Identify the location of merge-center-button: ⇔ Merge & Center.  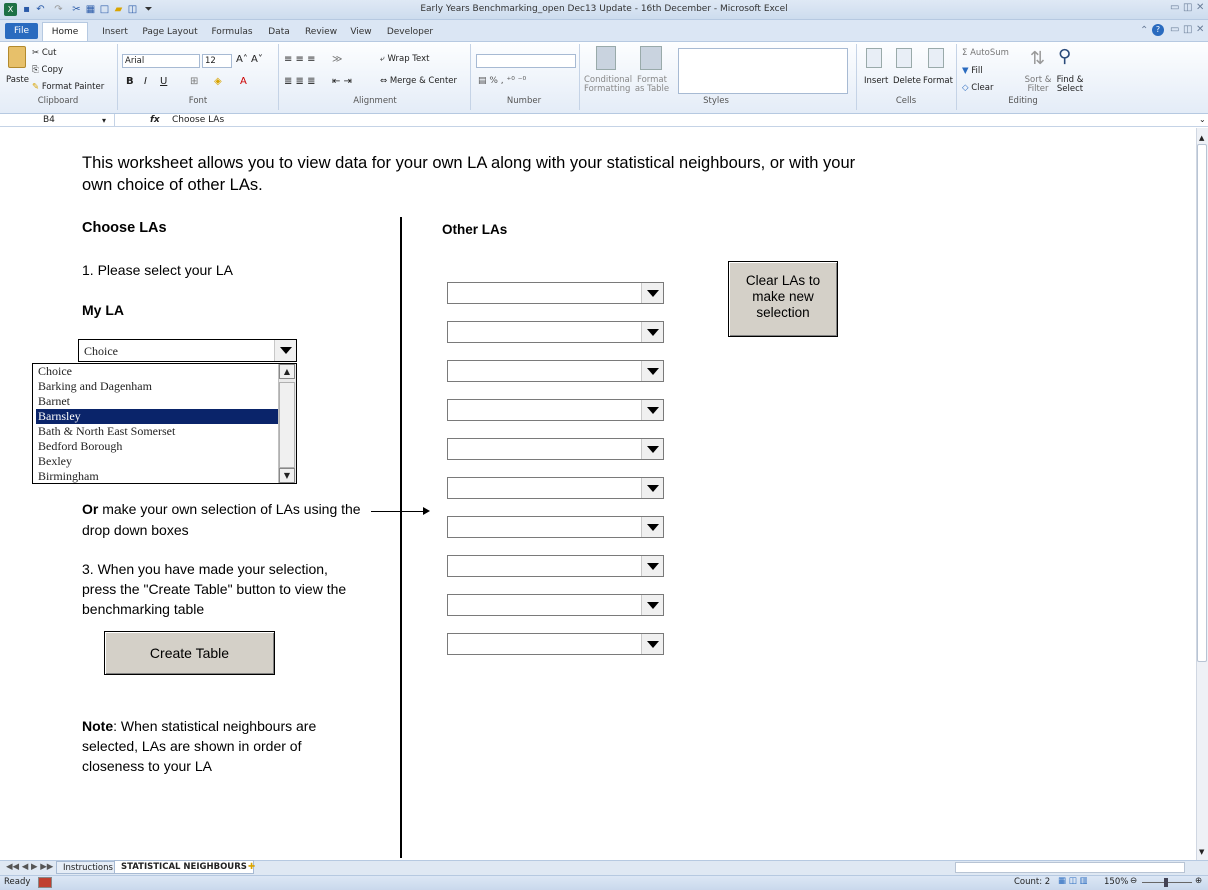
(418, 81).